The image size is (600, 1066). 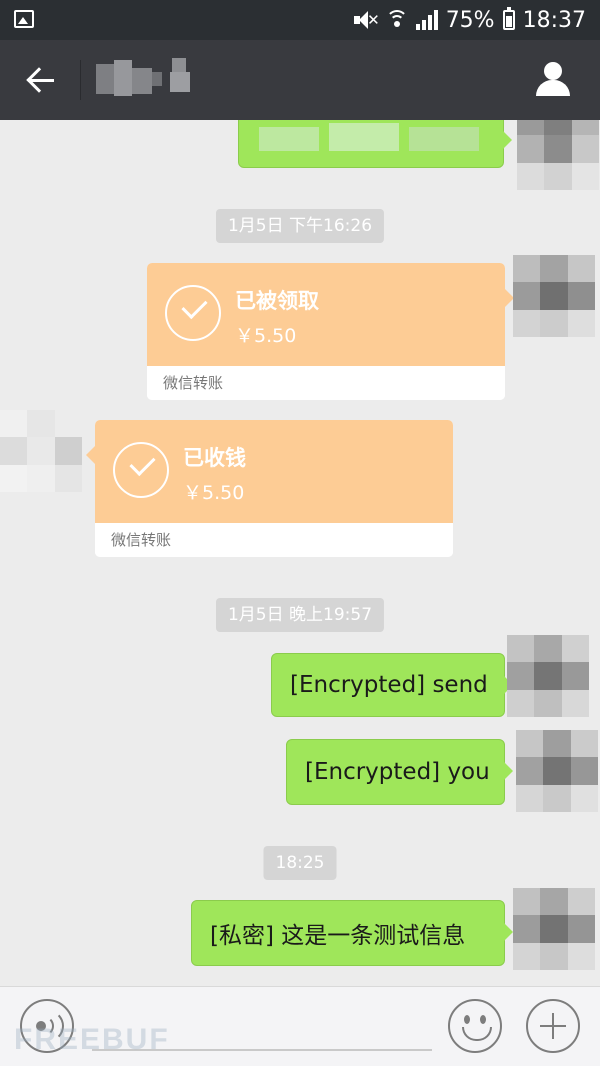 What do you see at coordinates (92, 1039) in the screenshot?
I see `watermark: FREEBUF` at bounding box center [92, 1039].